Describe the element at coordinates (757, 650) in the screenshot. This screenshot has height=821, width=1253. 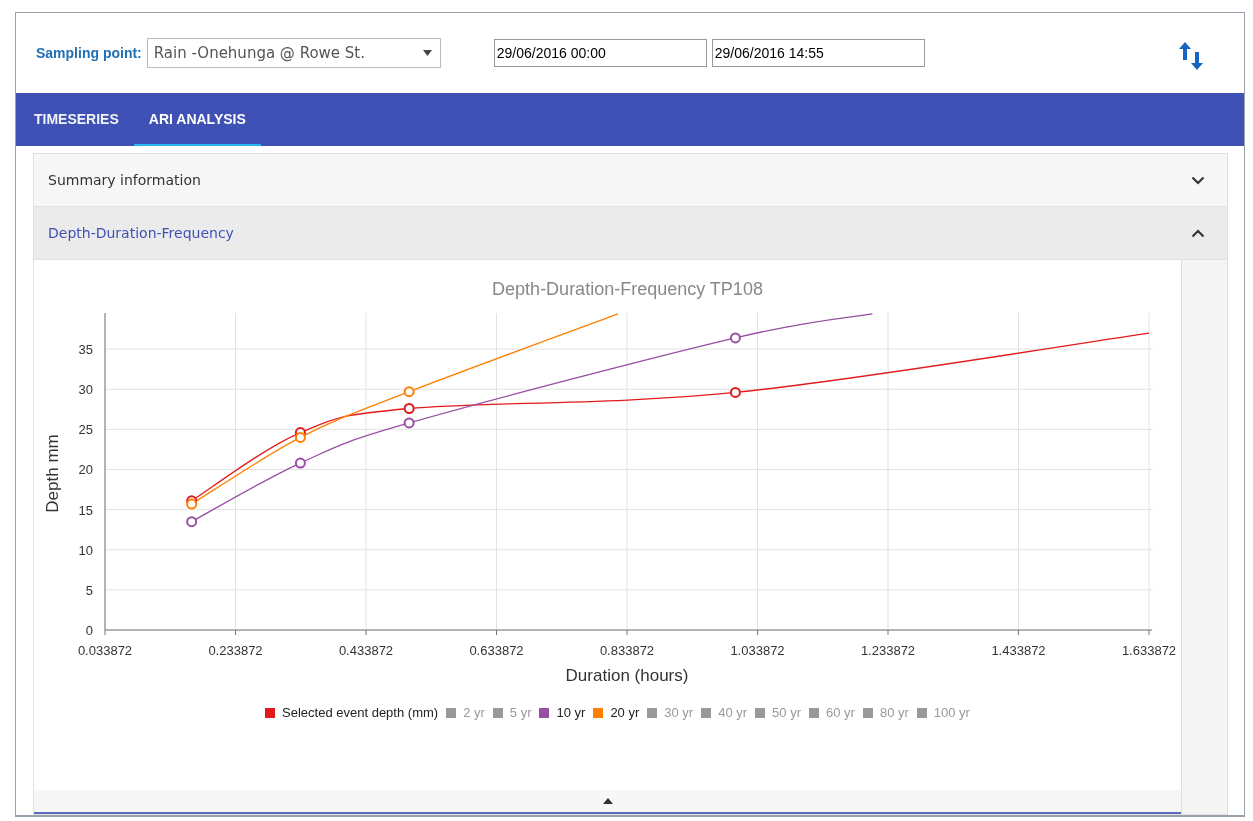
I see `x-tick-label: 1.033872` at that location.